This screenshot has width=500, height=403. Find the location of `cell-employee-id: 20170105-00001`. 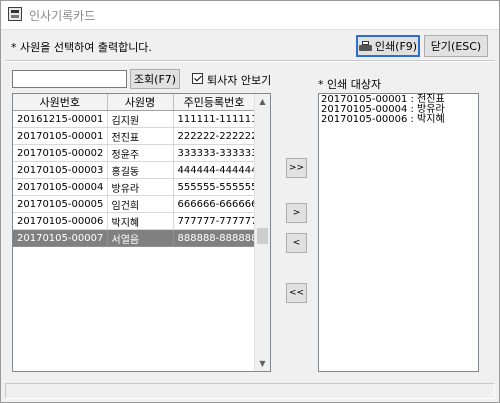

cell-employee-id: 20170105-00001 is located at coordinates (60, 136).